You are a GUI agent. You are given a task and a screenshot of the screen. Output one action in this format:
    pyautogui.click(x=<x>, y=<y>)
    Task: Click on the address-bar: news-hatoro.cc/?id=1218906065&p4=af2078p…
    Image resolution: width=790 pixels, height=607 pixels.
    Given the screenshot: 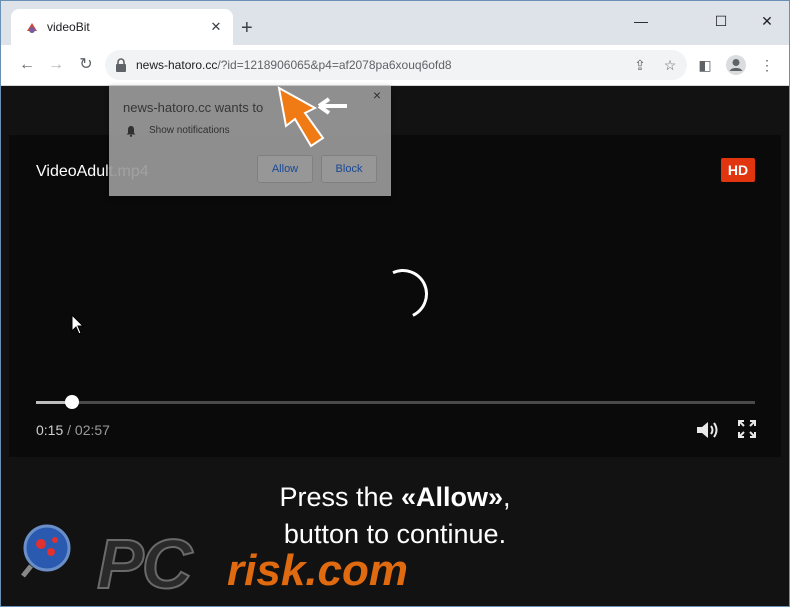 What is the action you would take?
    pyautogui.click(x=396, y=65)
    